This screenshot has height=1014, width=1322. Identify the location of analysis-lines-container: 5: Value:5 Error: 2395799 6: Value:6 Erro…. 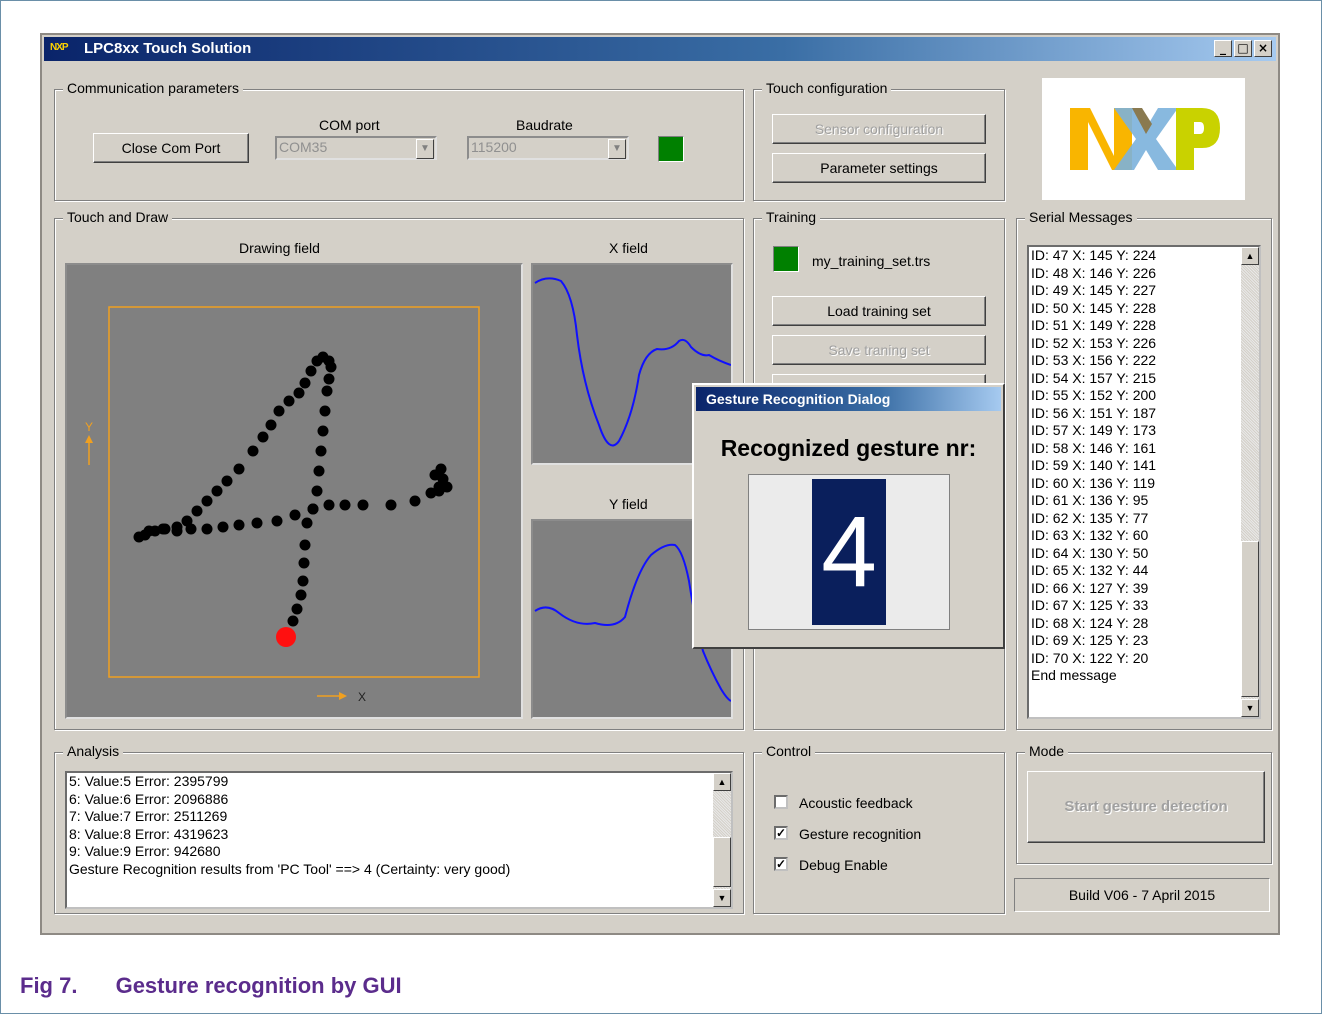
(390, 825).